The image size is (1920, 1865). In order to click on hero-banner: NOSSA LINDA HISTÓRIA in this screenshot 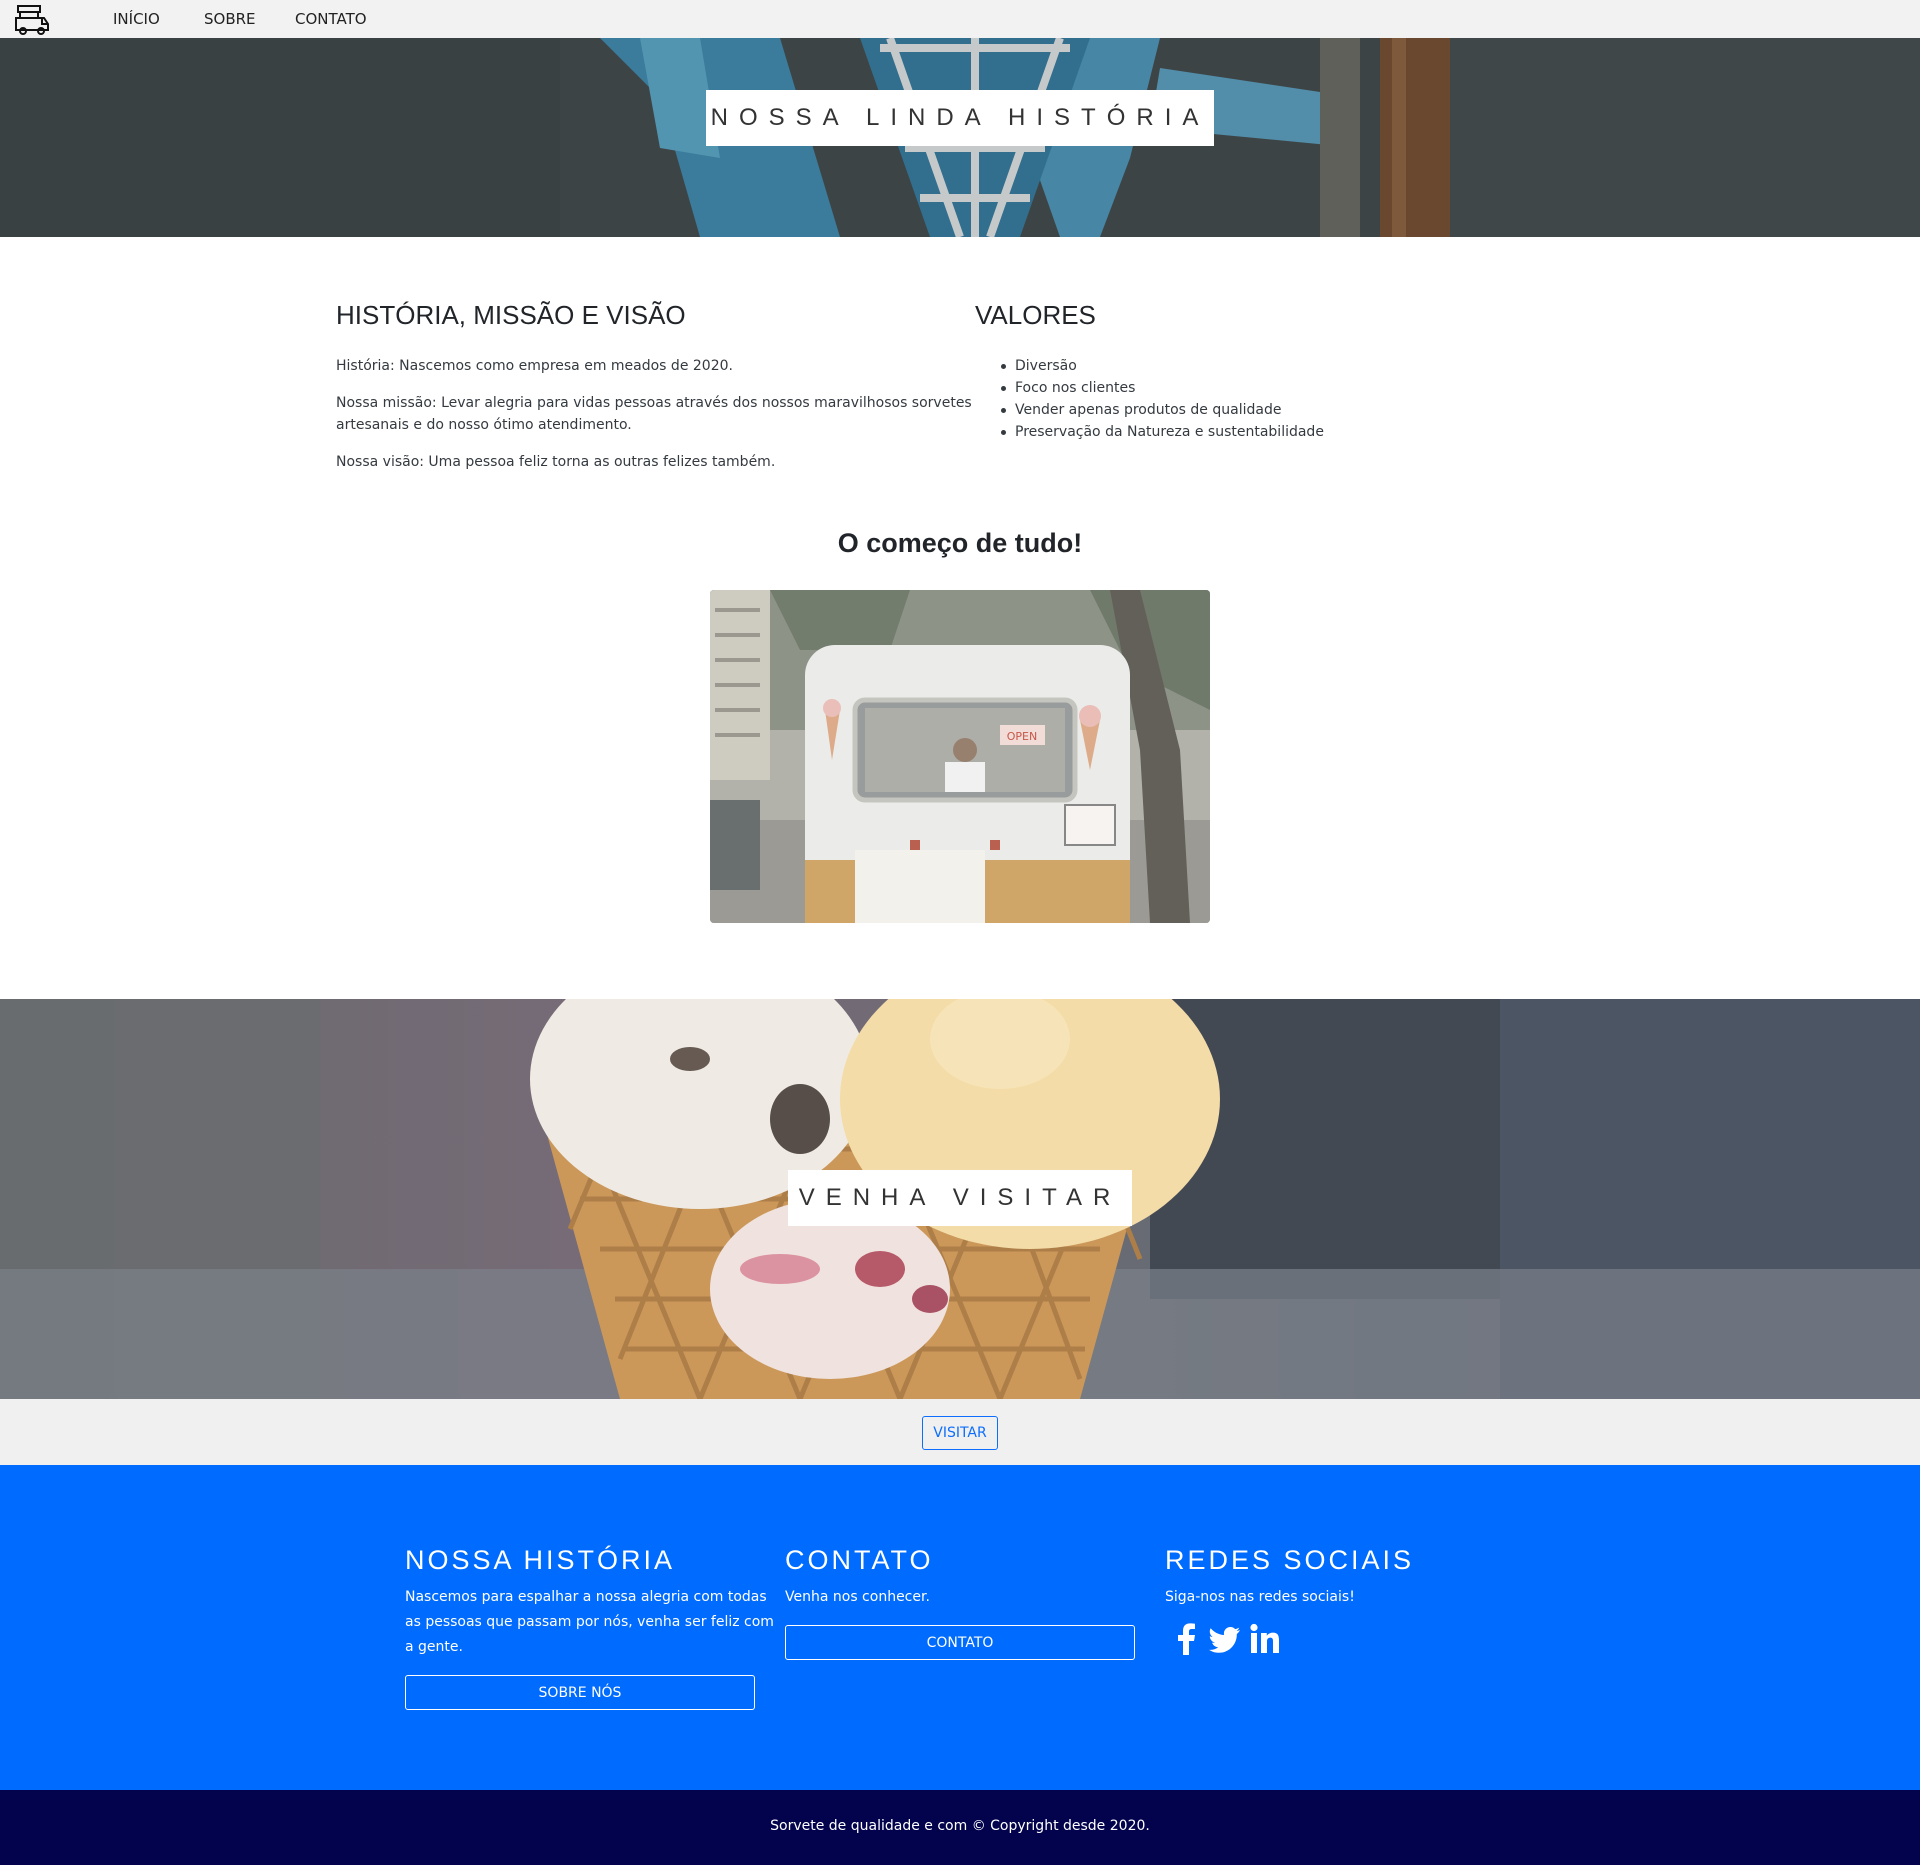, I will do `click(960, 137)`.